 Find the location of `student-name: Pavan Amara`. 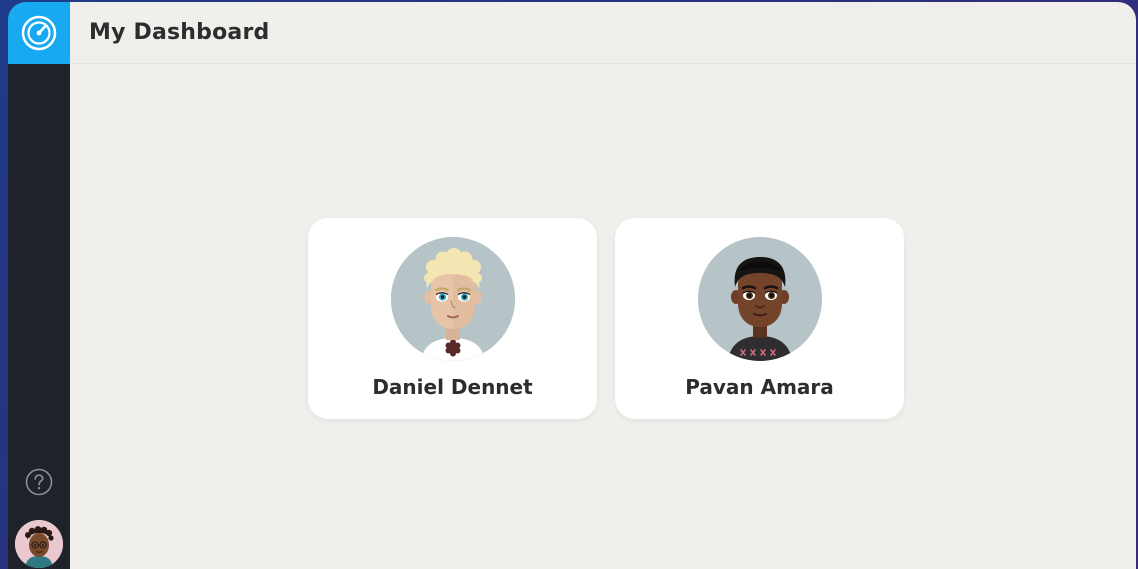

student-name: Pavan Amara is located at coordinates (759, 387).